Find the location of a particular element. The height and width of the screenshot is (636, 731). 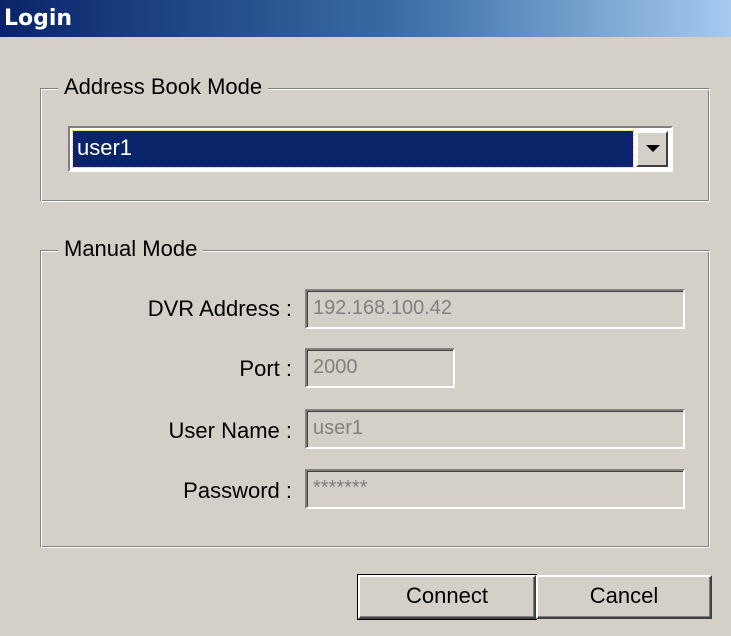

address-book-selected: user1 is located at coordinates (353, 149).